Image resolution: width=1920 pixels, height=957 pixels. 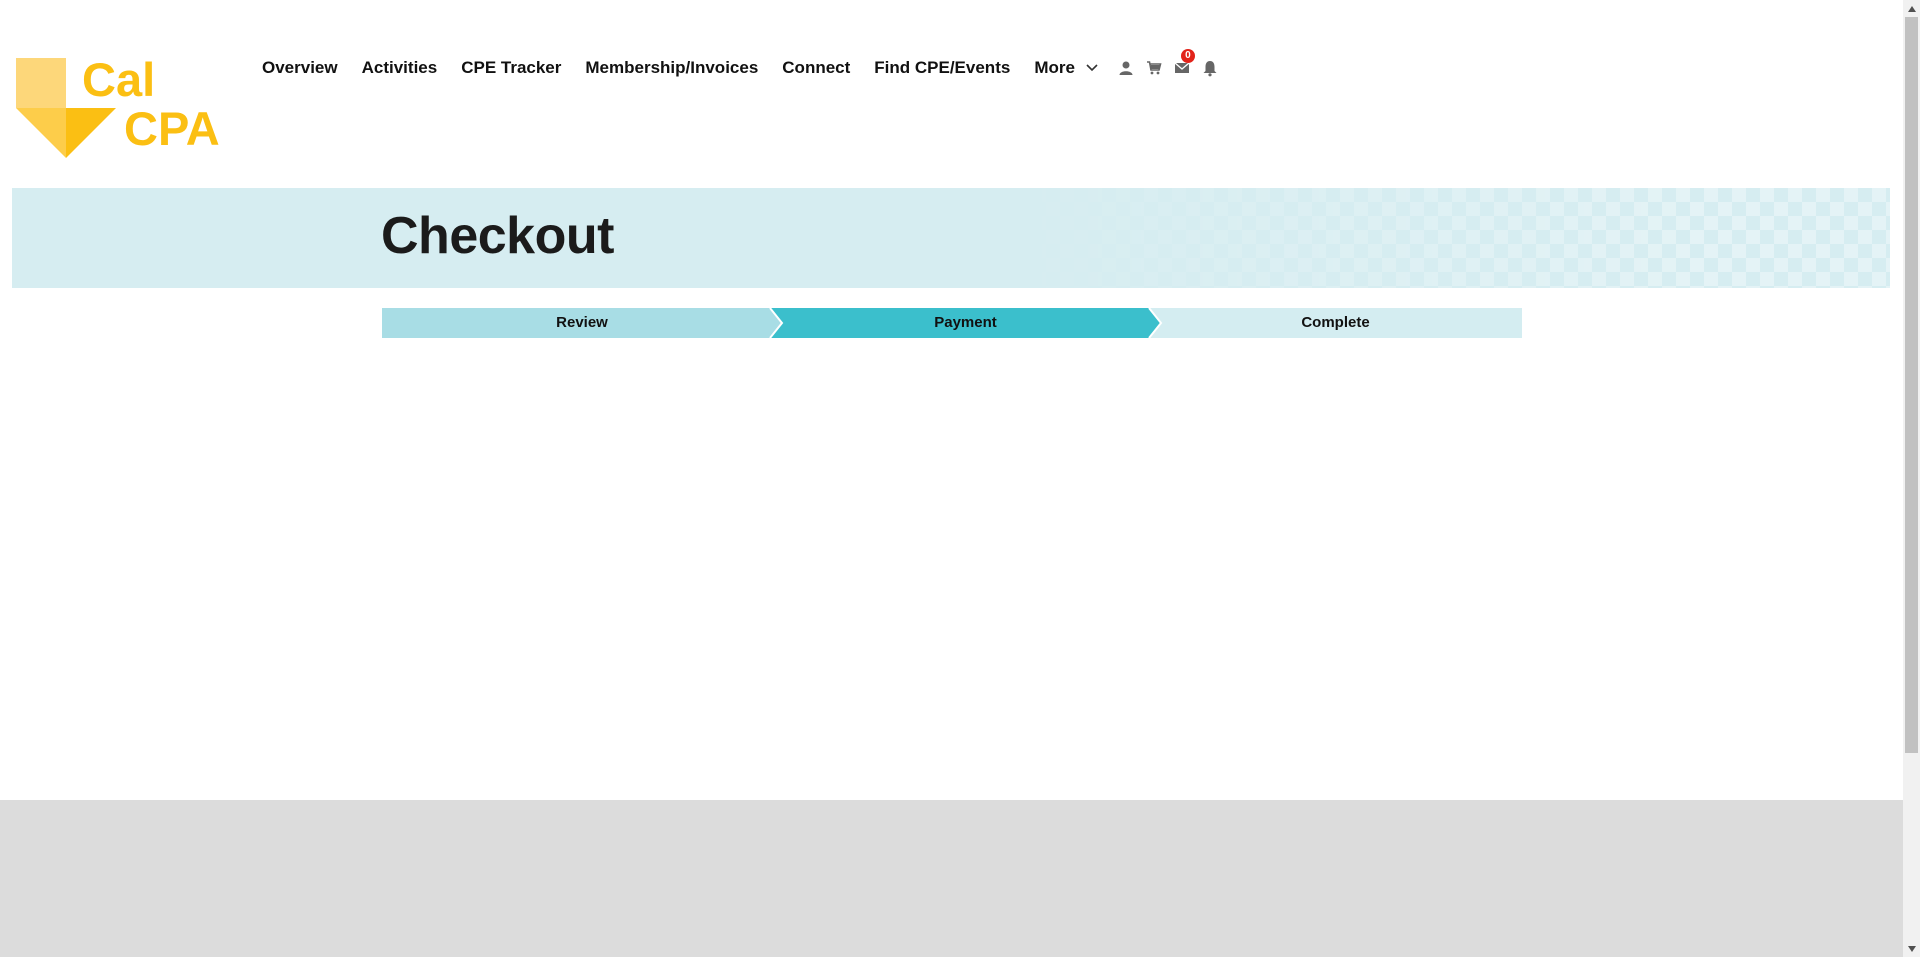 I want to click on scroll-down-arrow-icon, so click(x=1911, y=948).